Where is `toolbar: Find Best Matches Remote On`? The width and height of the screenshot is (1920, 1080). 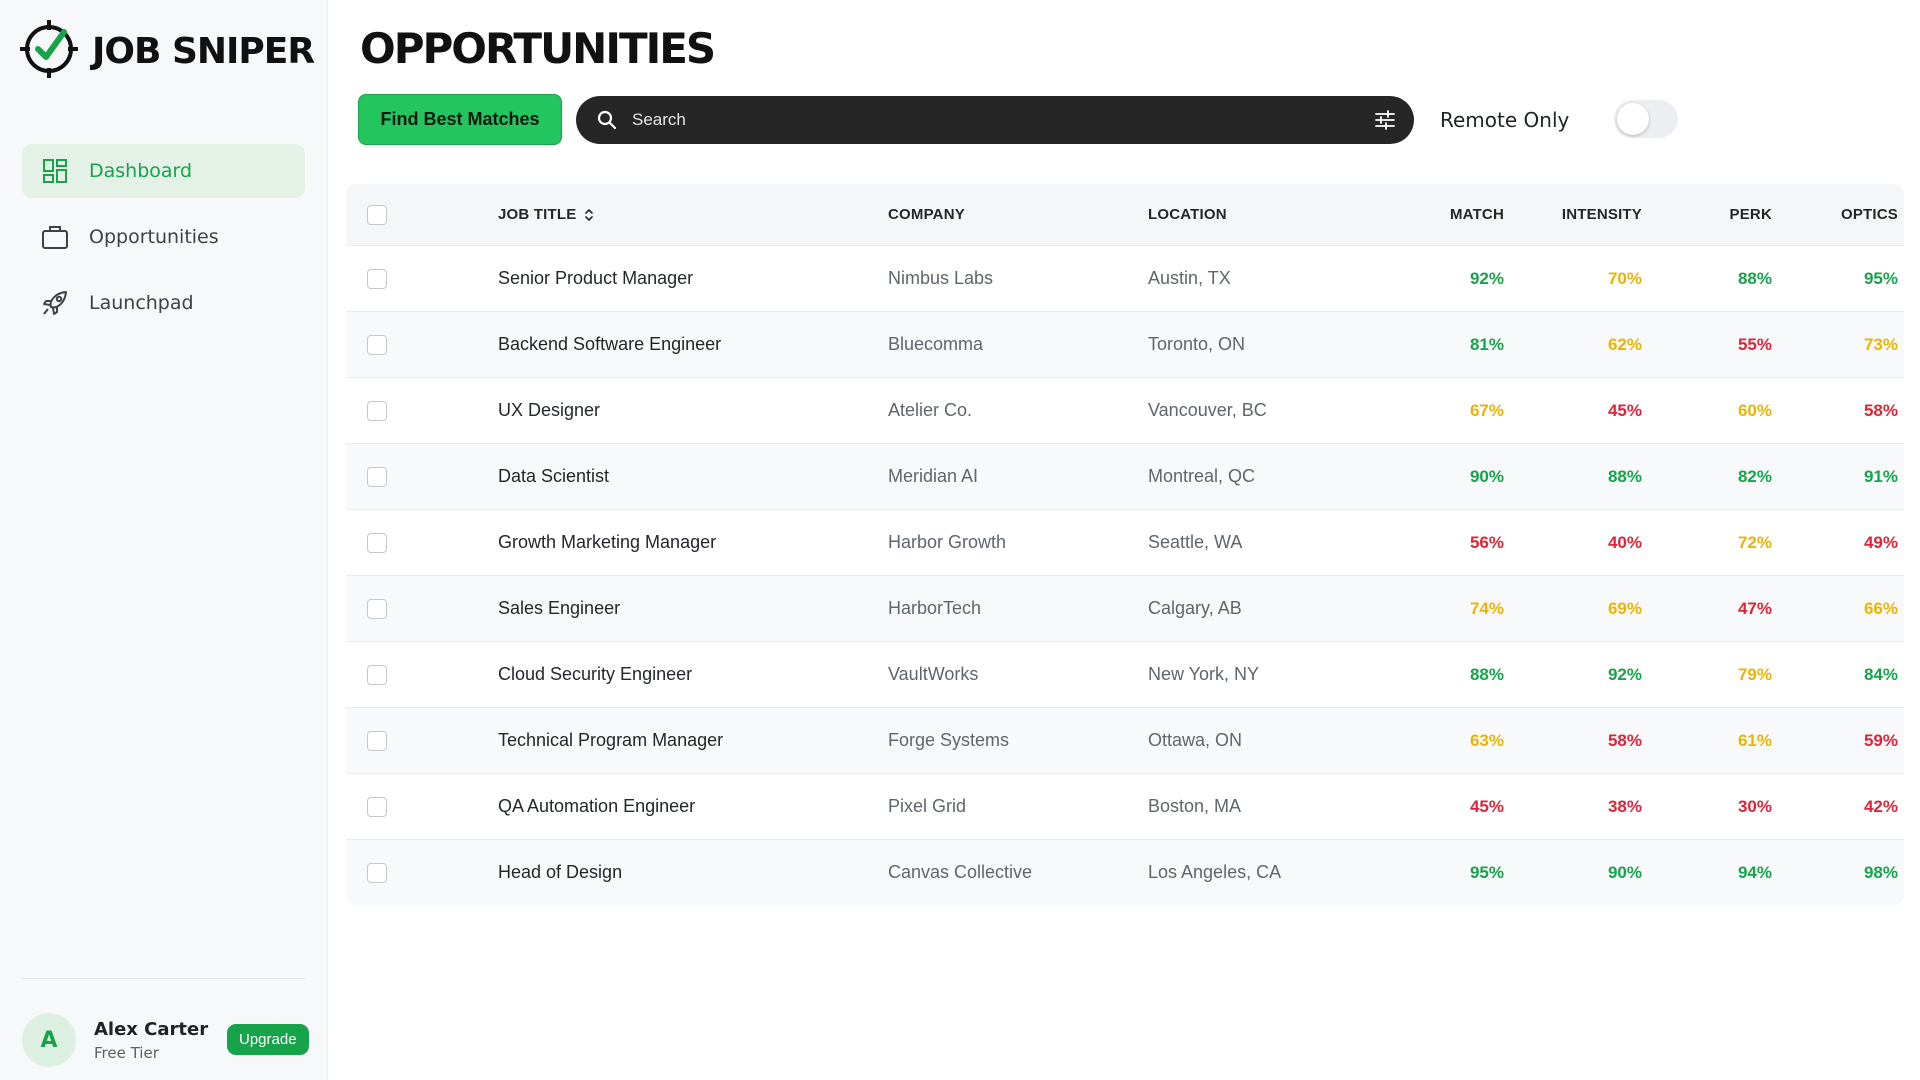 toolbar: Find Best Matches Remote On is located at coordinates (1058, 120).